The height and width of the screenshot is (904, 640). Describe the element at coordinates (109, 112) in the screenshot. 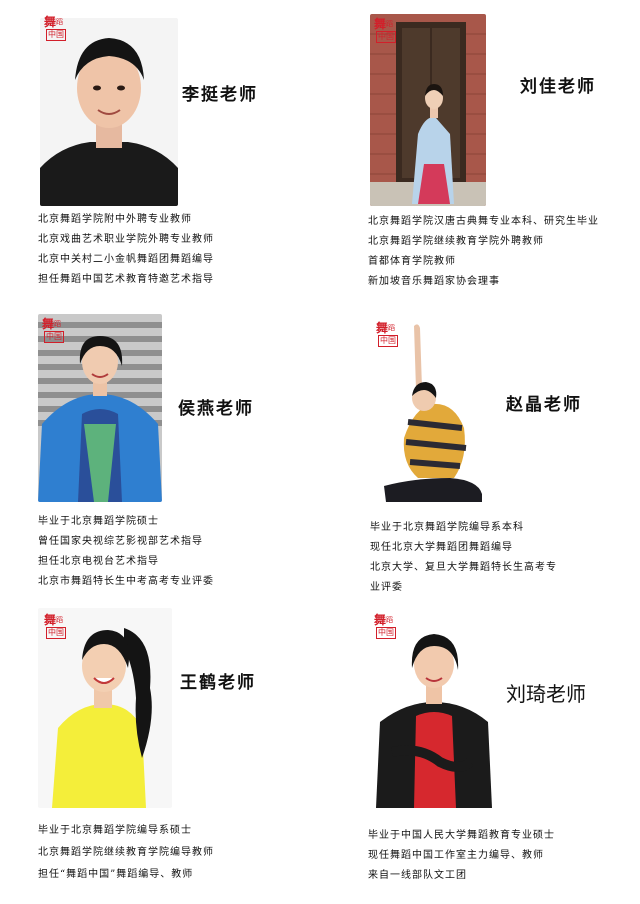

I see `teacher-photo` at that location.